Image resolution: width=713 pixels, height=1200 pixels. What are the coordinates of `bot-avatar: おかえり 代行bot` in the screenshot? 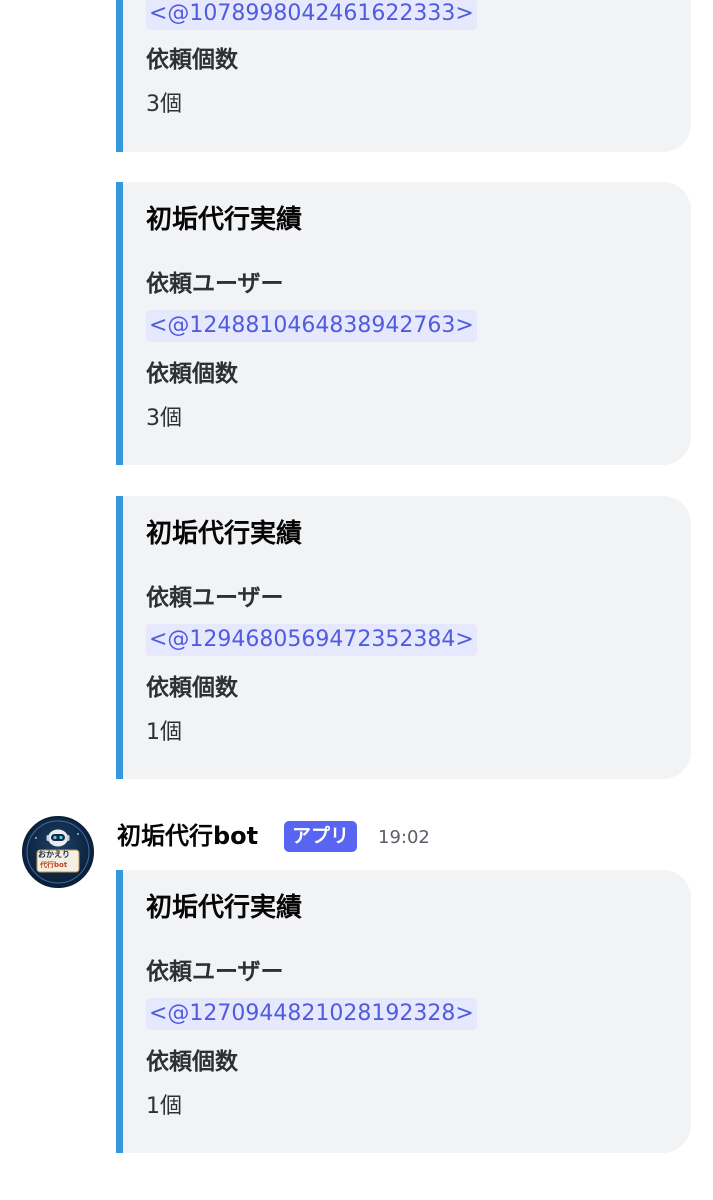 It's located at (58, 852).